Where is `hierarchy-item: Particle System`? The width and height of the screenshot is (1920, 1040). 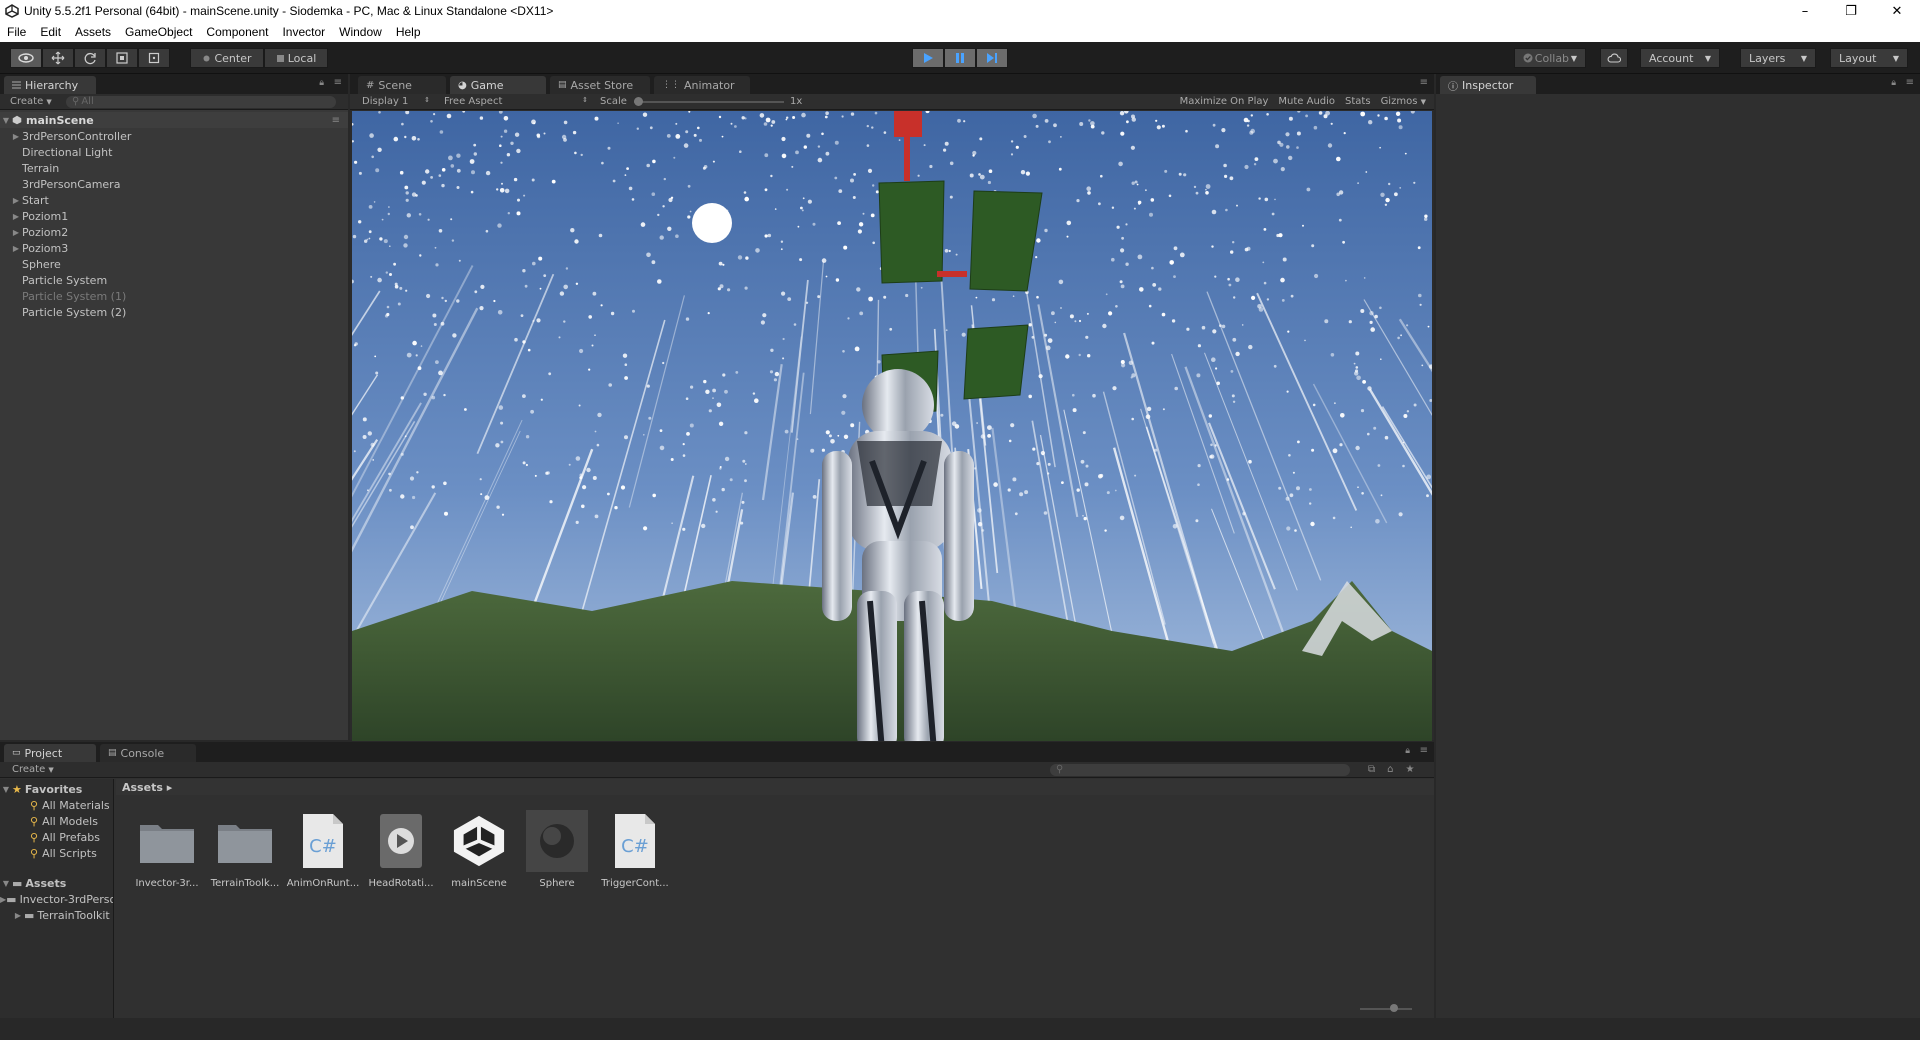
hierarchy-item: Particle System is located at coordinates (174, 280).